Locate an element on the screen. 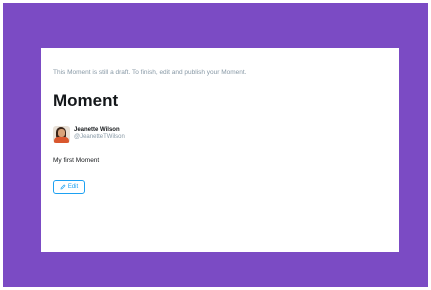 Image resolution: width=431 pixels, height=290 pixels. page-title: Moment is located at coordinates (86, 100).